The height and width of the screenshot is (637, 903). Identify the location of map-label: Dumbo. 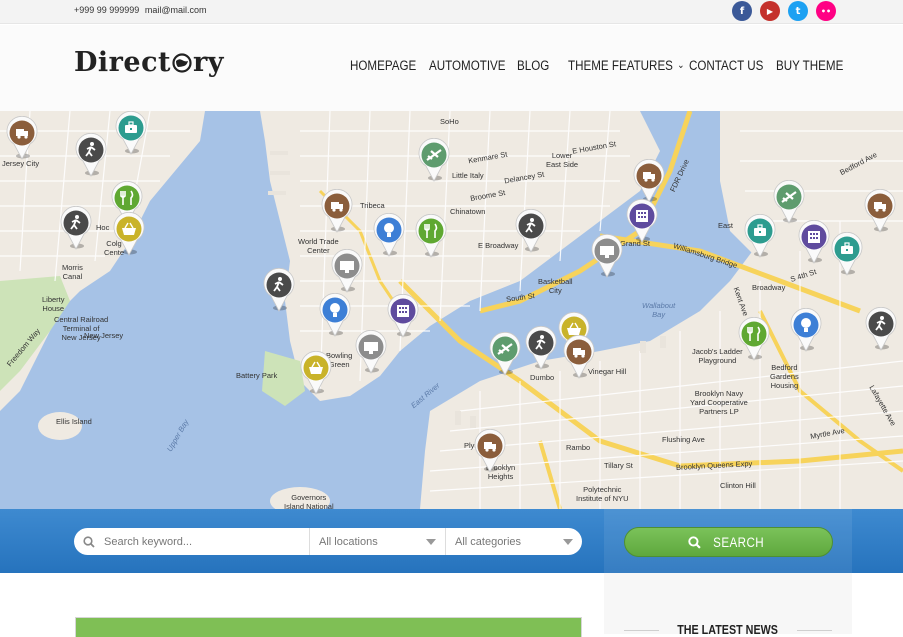
(542, 377).